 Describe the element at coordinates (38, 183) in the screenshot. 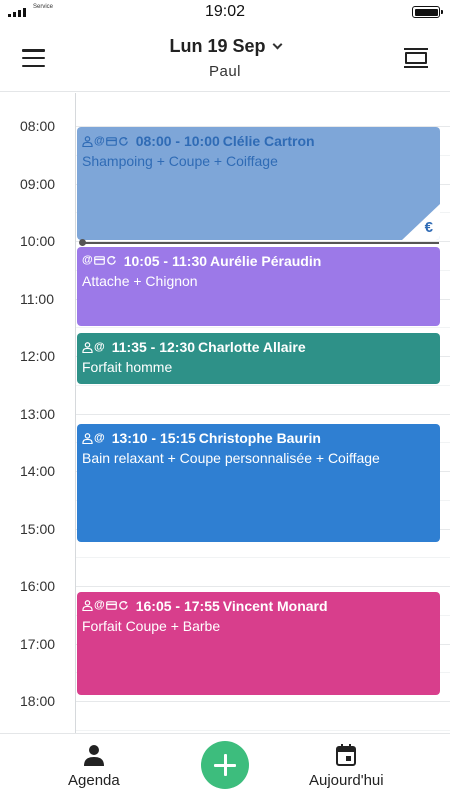

I see `hour-label: 09:00` at that location.